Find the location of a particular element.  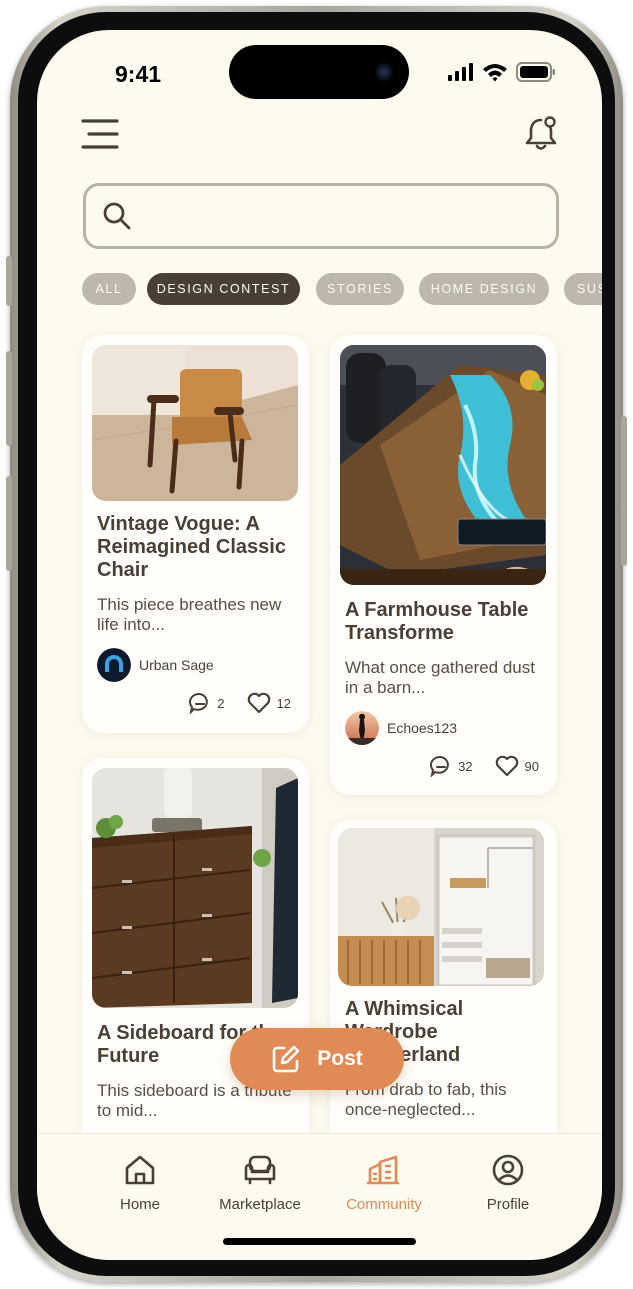

post-button: Post is located at coordinates (317, 1059).